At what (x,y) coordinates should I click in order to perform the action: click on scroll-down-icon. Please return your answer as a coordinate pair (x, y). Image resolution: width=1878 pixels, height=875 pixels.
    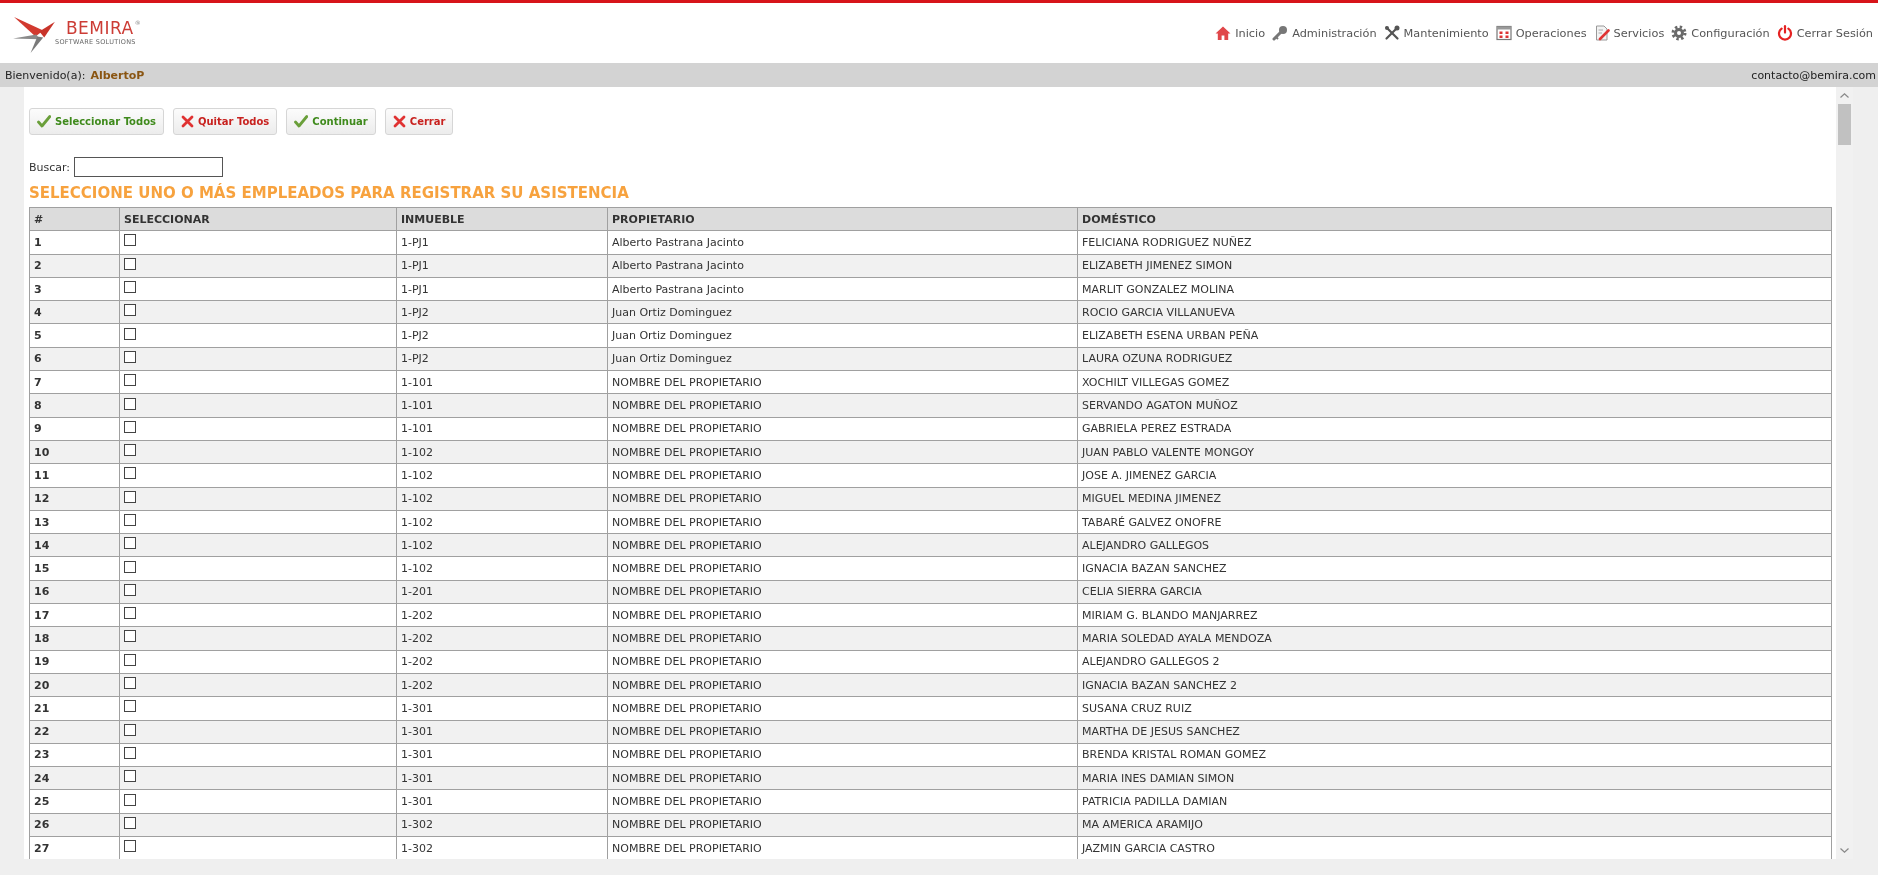
    Looking at the image, I should click on (1844, 850).